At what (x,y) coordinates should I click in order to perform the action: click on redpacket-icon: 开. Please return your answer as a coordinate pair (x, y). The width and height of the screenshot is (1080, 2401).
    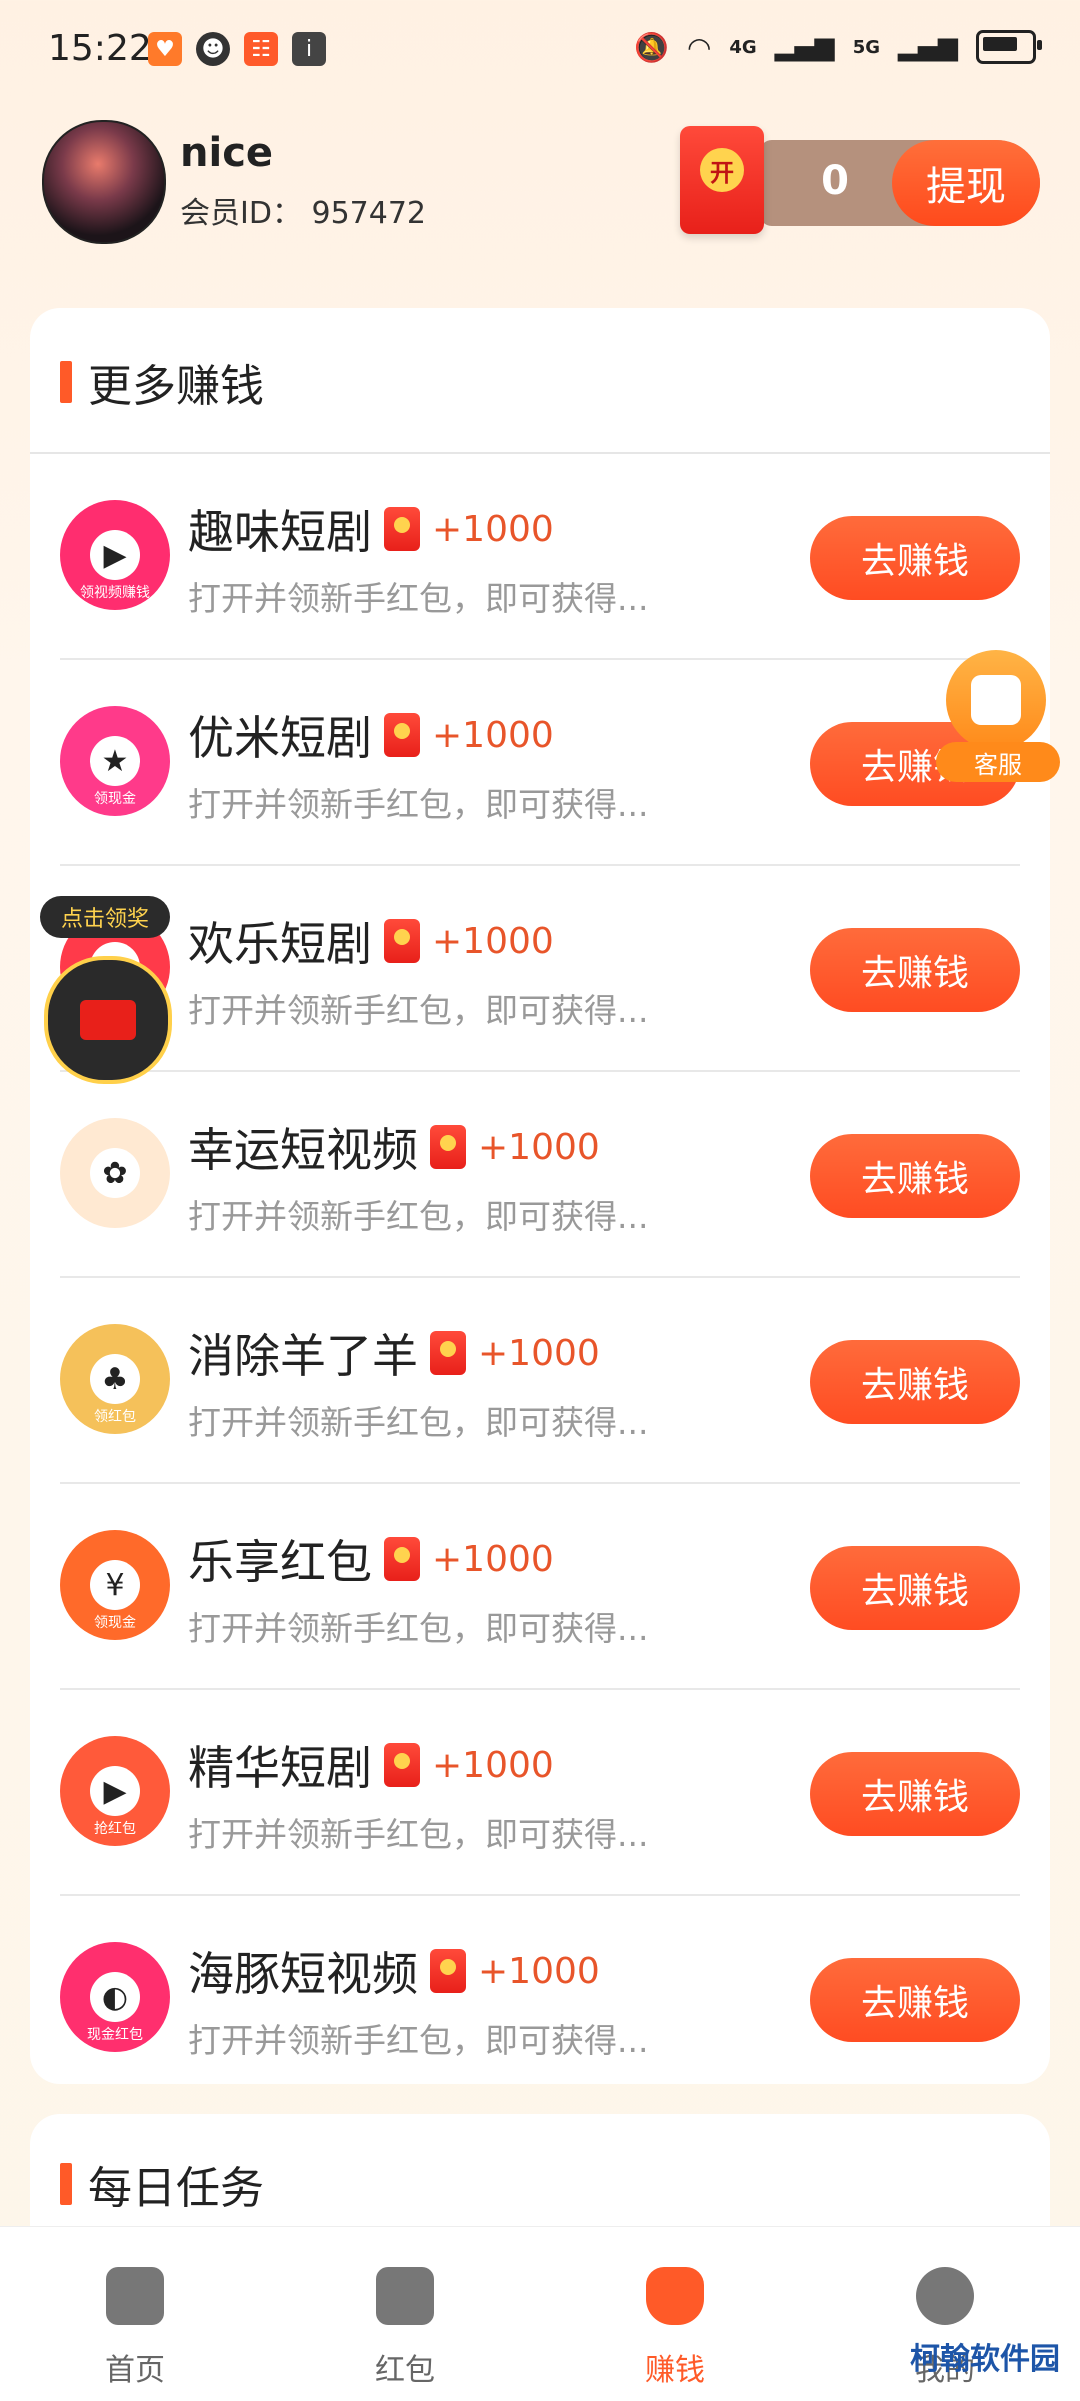
    Looking at the image, I should click on (722, 180).